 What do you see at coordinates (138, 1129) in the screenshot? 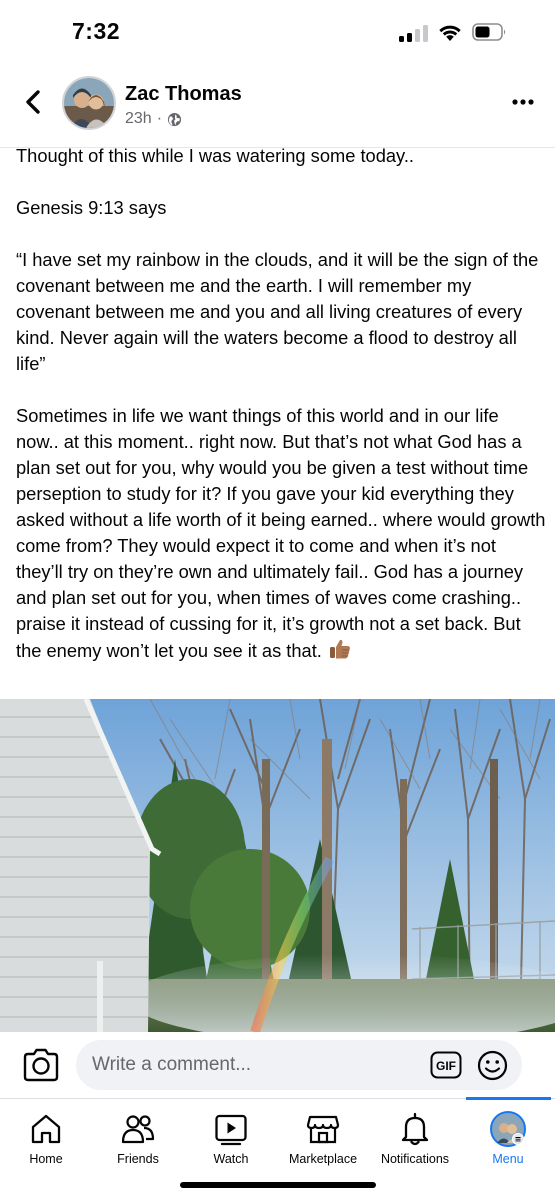
I see `friends-icon` at bounding box center [138, 1129].